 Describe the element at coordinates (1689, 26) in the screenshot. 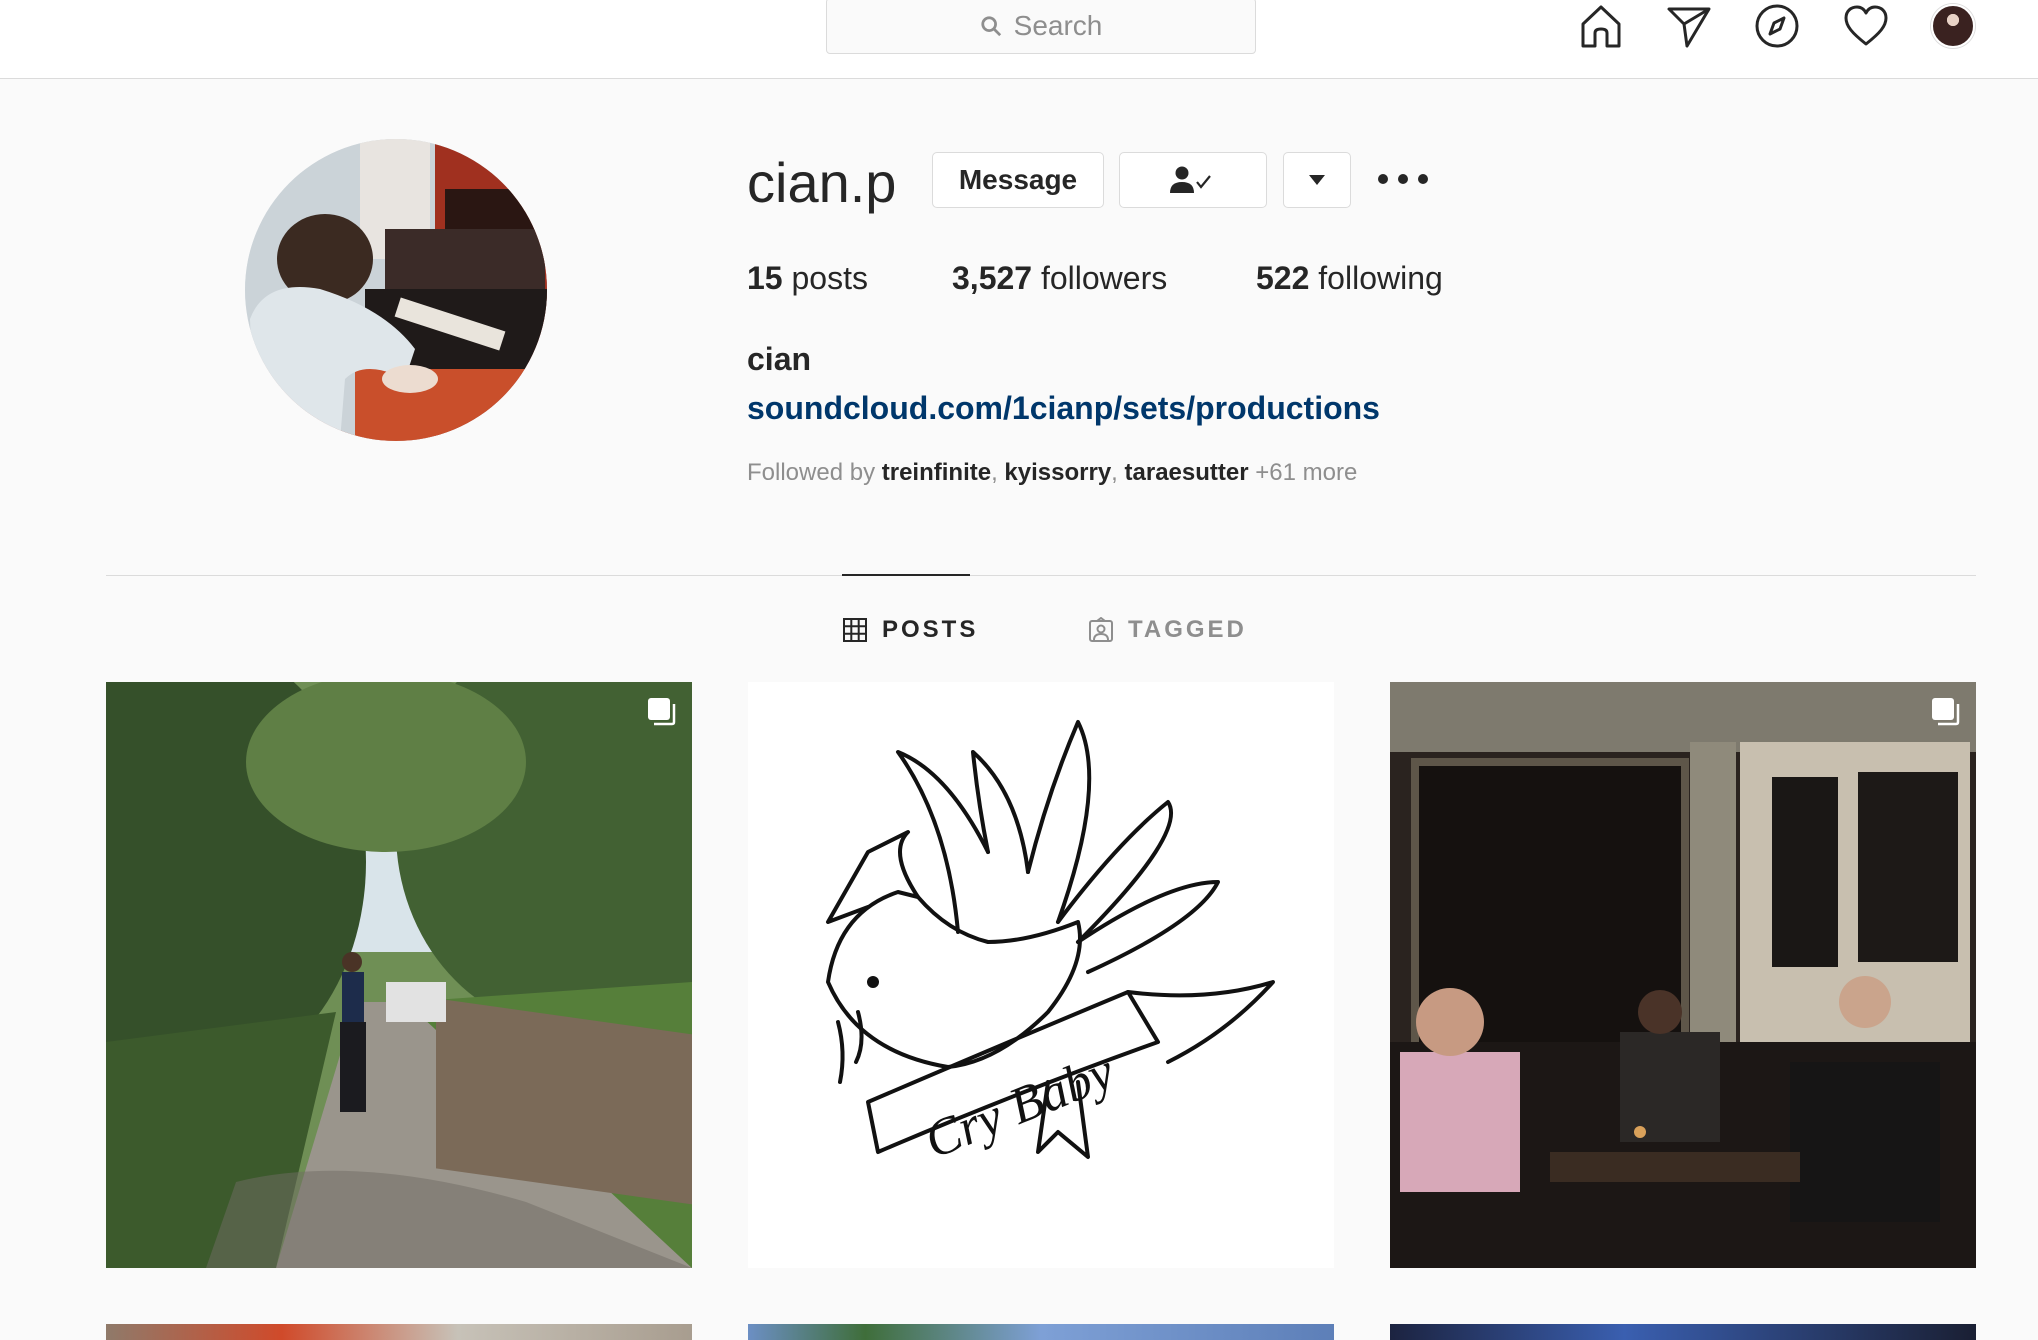

I see `direct-message-icon` at that location.